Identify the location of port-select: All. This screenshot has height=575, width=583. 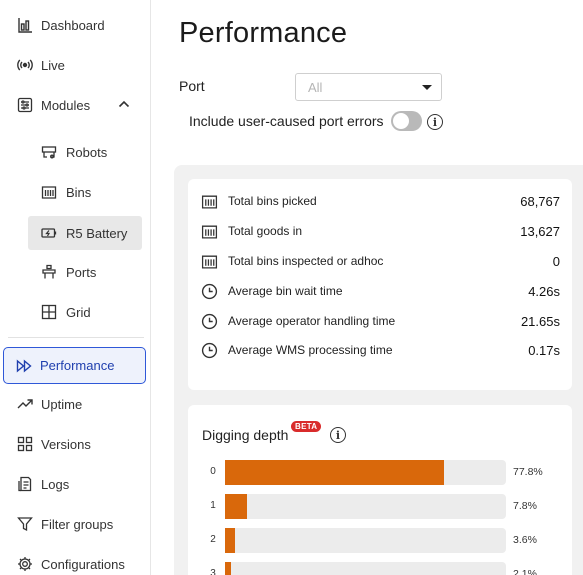
(368, 87).